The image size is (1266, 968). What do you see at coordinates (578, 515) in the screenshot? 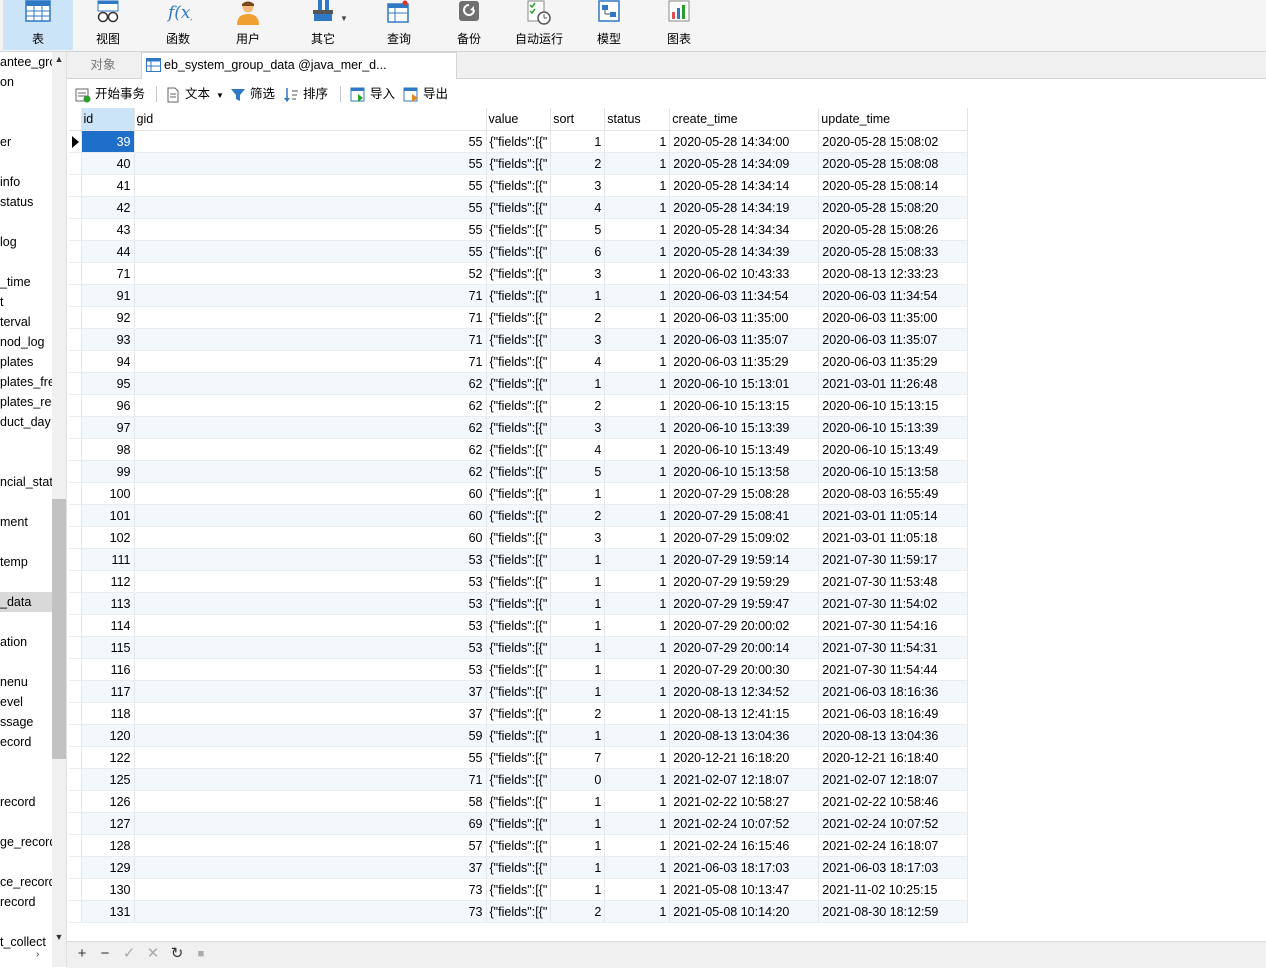
I see `cell-sort: 2` at bounding box center [578, 515].